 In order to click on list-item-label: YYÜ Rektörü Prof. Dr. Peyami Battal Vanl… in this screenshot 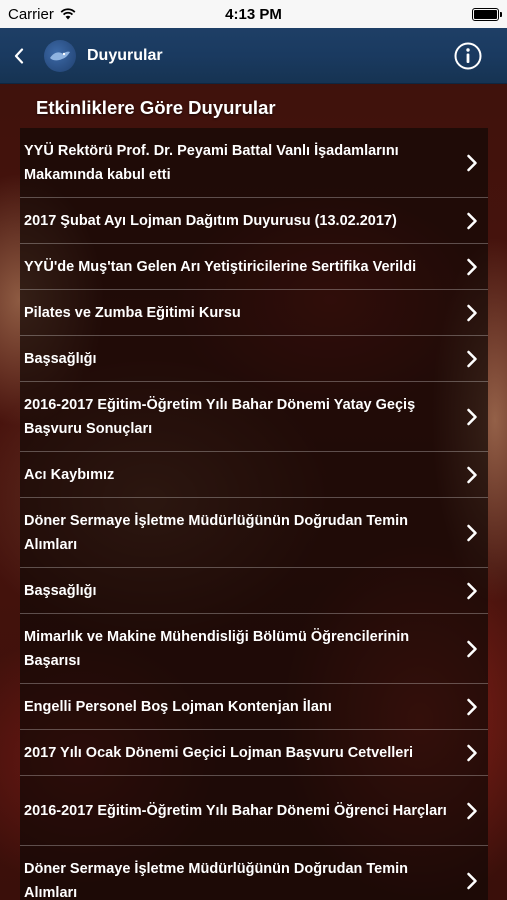, I will do `click(211, 162)`.